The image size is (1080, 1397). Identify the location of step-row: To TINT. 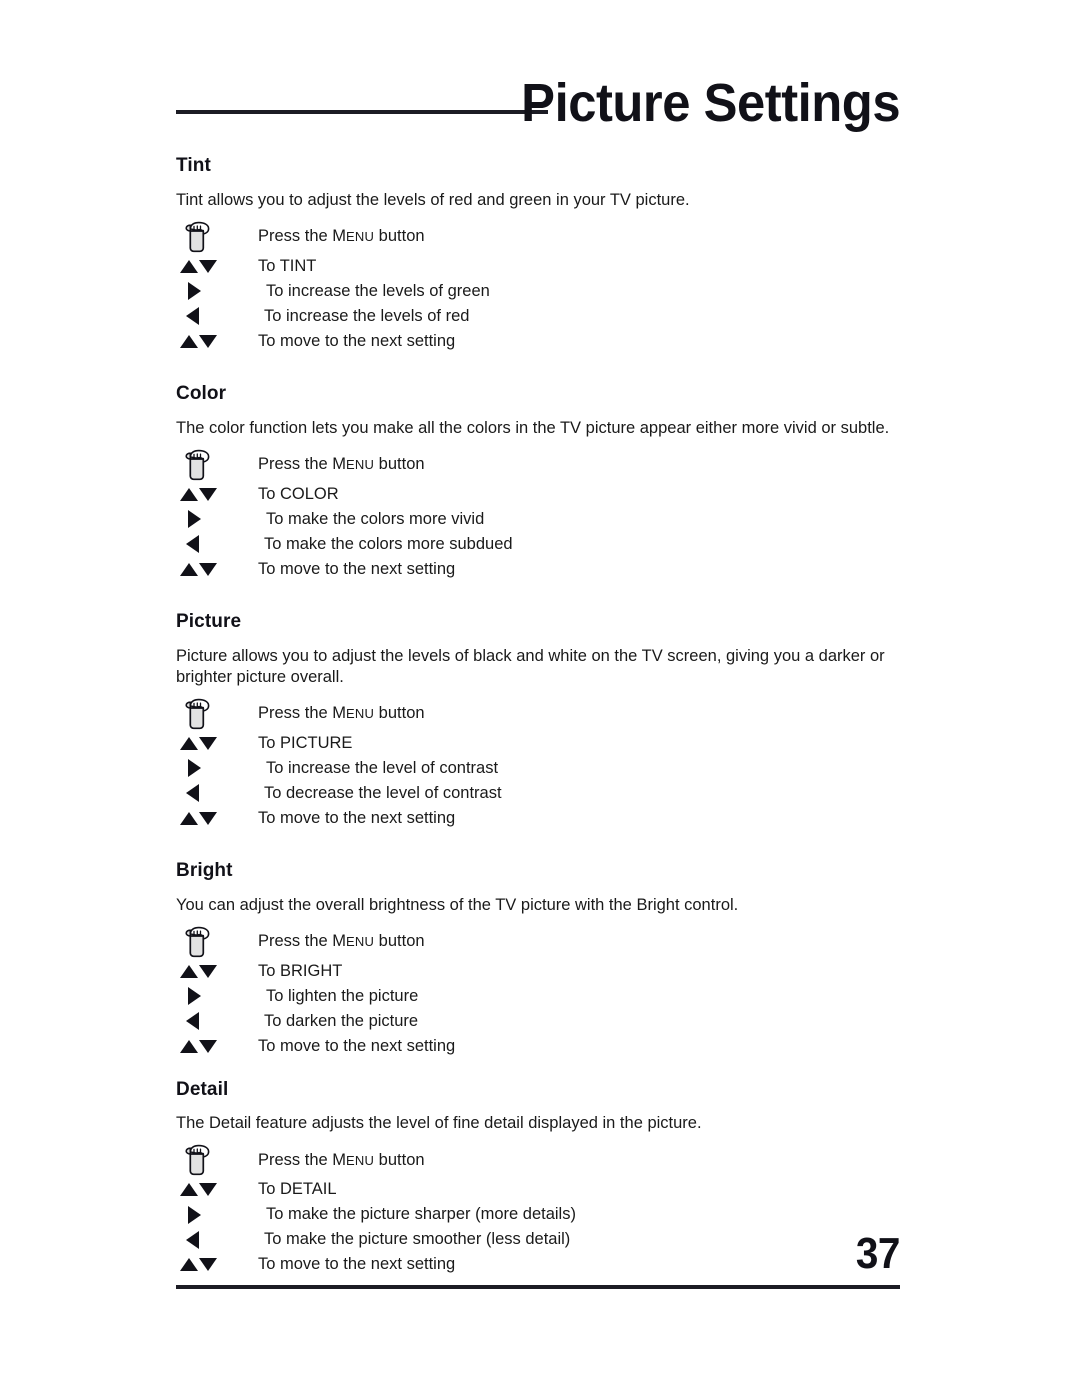
(556, 266).